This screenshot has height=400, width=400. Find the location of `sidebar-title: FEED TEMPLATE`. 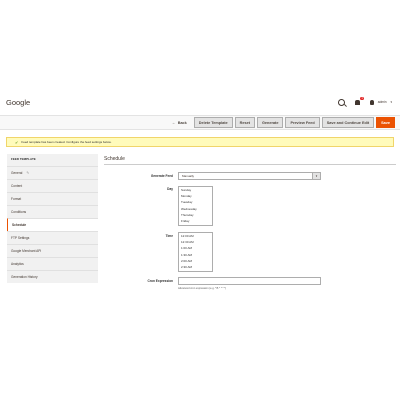

sidebar-title: FEED TEMPLATE is located at coordinates (23, 159).